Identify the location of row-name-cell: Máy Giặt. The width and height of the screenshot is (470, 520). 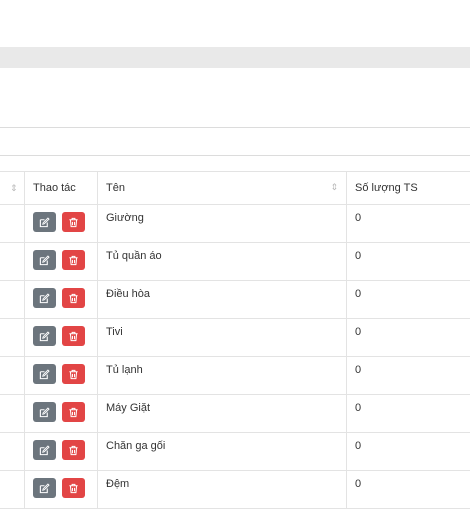
(222, 413).